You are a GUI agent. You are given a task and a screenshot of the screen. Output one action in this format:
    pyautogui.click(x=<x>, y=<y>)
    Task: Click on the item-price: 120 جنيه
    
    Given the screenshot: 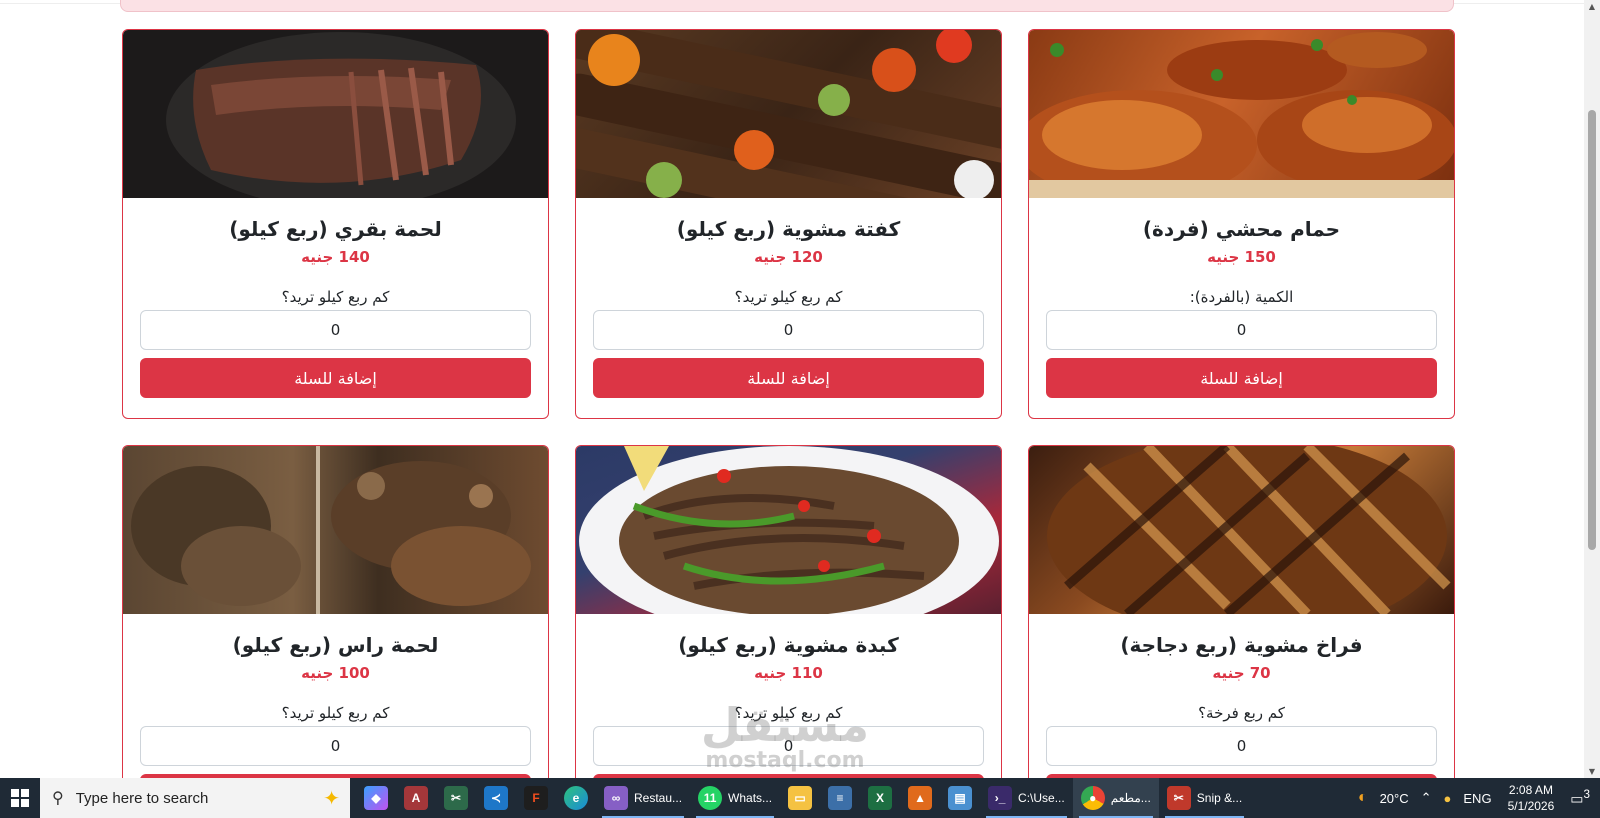 What is the action you would take?
    pyautogui.click(x=788, y=257)
    